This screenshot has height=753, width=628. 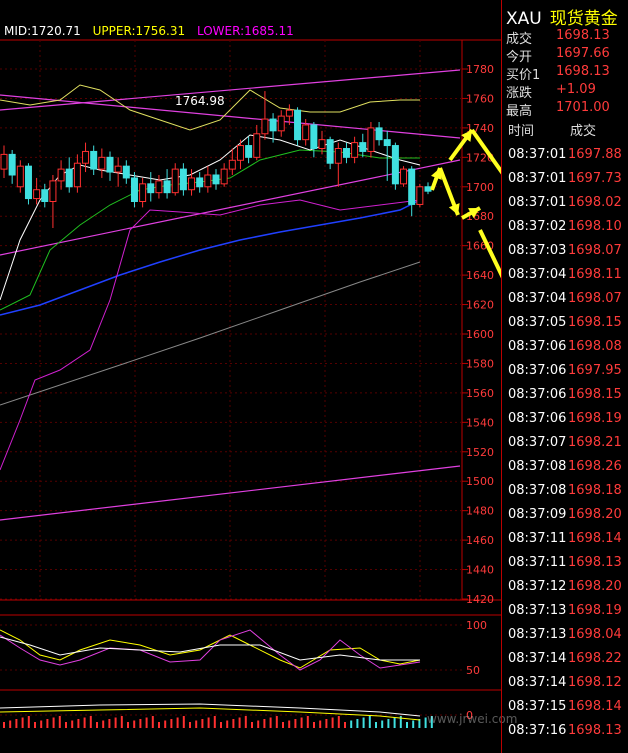 What do you see at coordinates (595, 322) in the screenshot?
I see `tick-price: 1698.15` at bounding box center [595, 322].